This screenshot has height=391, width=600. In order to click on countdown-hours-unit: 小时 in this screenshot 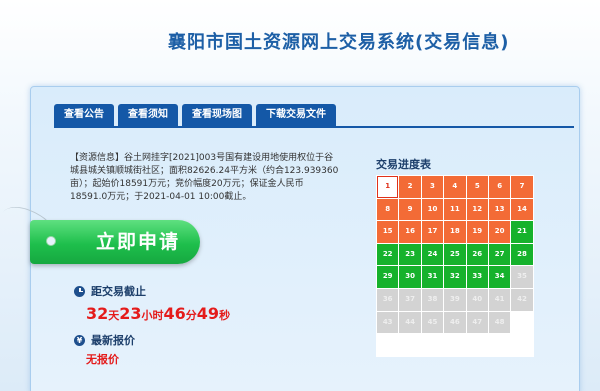, I will do `click(152, 315)`.